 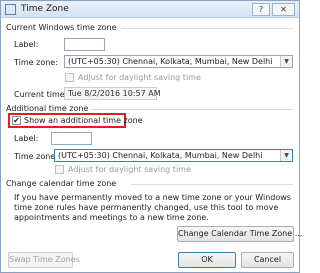 I want to click on current-daylight-checkbox, so click(x=69, y=77).